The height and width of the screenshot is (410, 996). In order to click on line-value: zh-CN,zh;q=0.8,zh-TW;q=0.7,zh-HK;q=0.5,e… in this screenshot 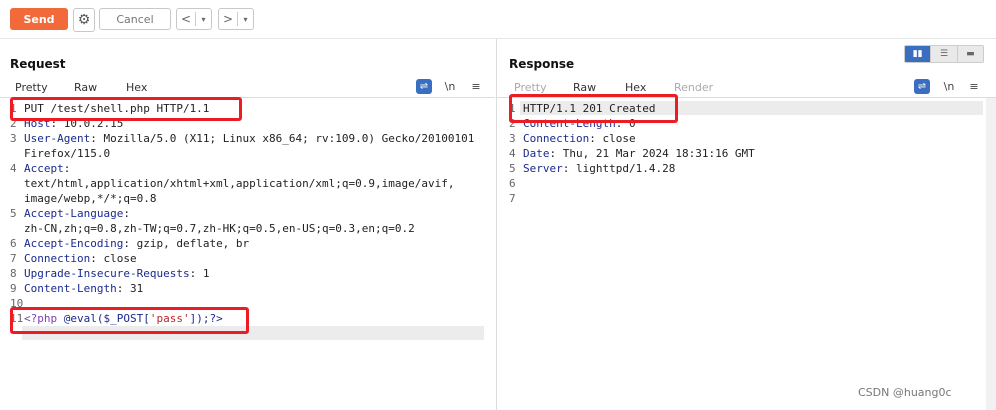, I will do `click(219, 228)`.